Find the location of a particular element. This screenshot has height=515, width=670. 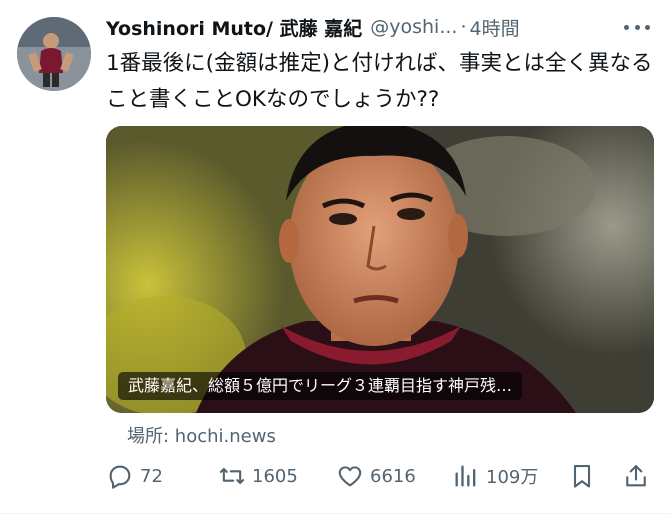

reply-icon is located at coordinates (120, 477).